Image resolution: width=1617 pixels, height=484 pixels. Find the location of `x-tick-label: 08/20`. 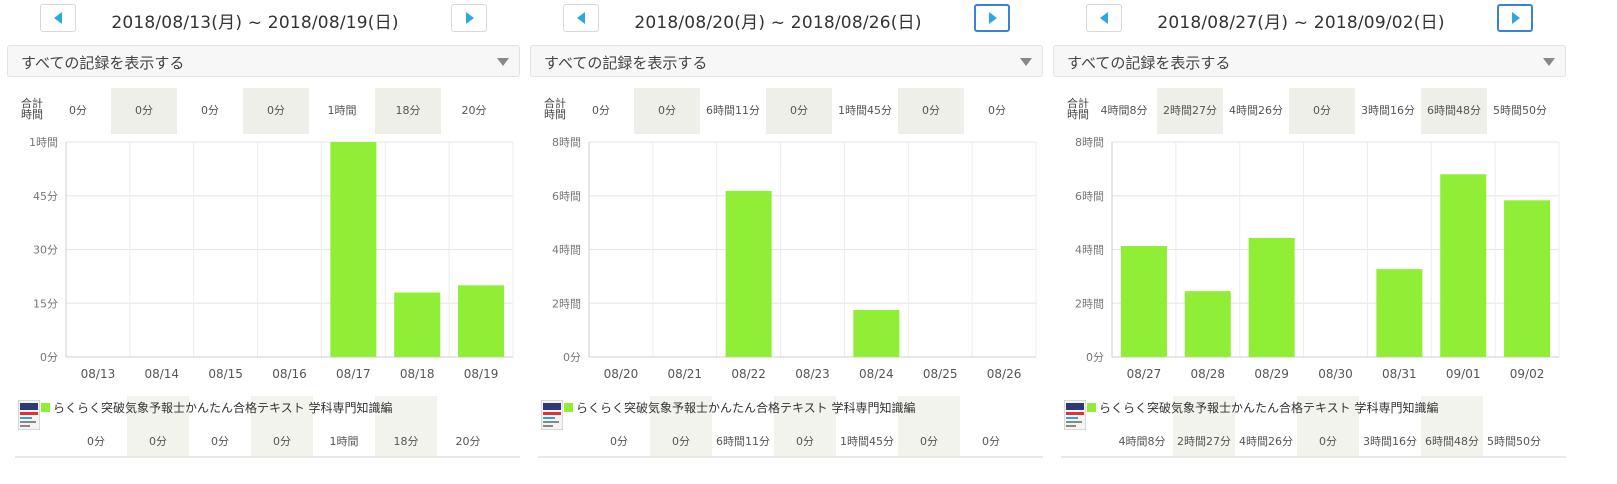

x-tick-label: 08/20 is located at coordinates (621, 374).